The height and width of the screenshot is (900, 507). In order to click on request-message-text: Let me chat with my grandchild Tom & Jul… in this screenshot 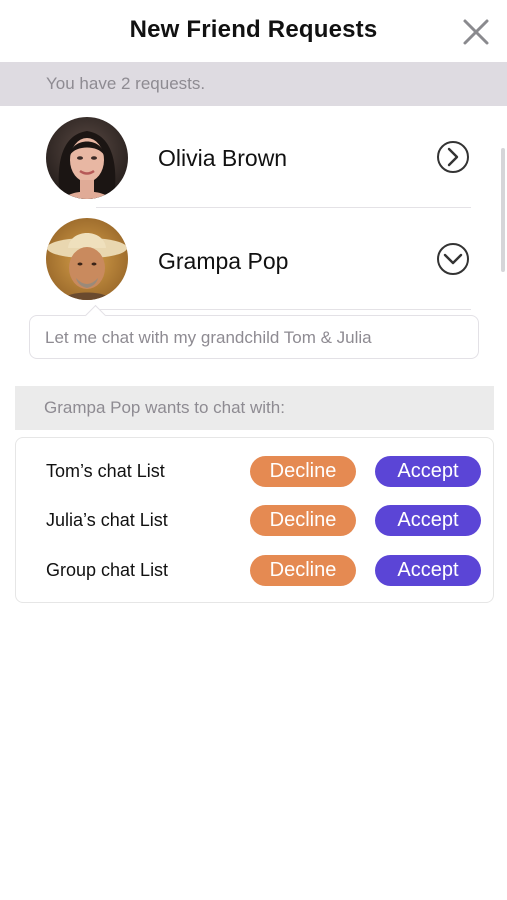, I will do `click(208, 337)`.